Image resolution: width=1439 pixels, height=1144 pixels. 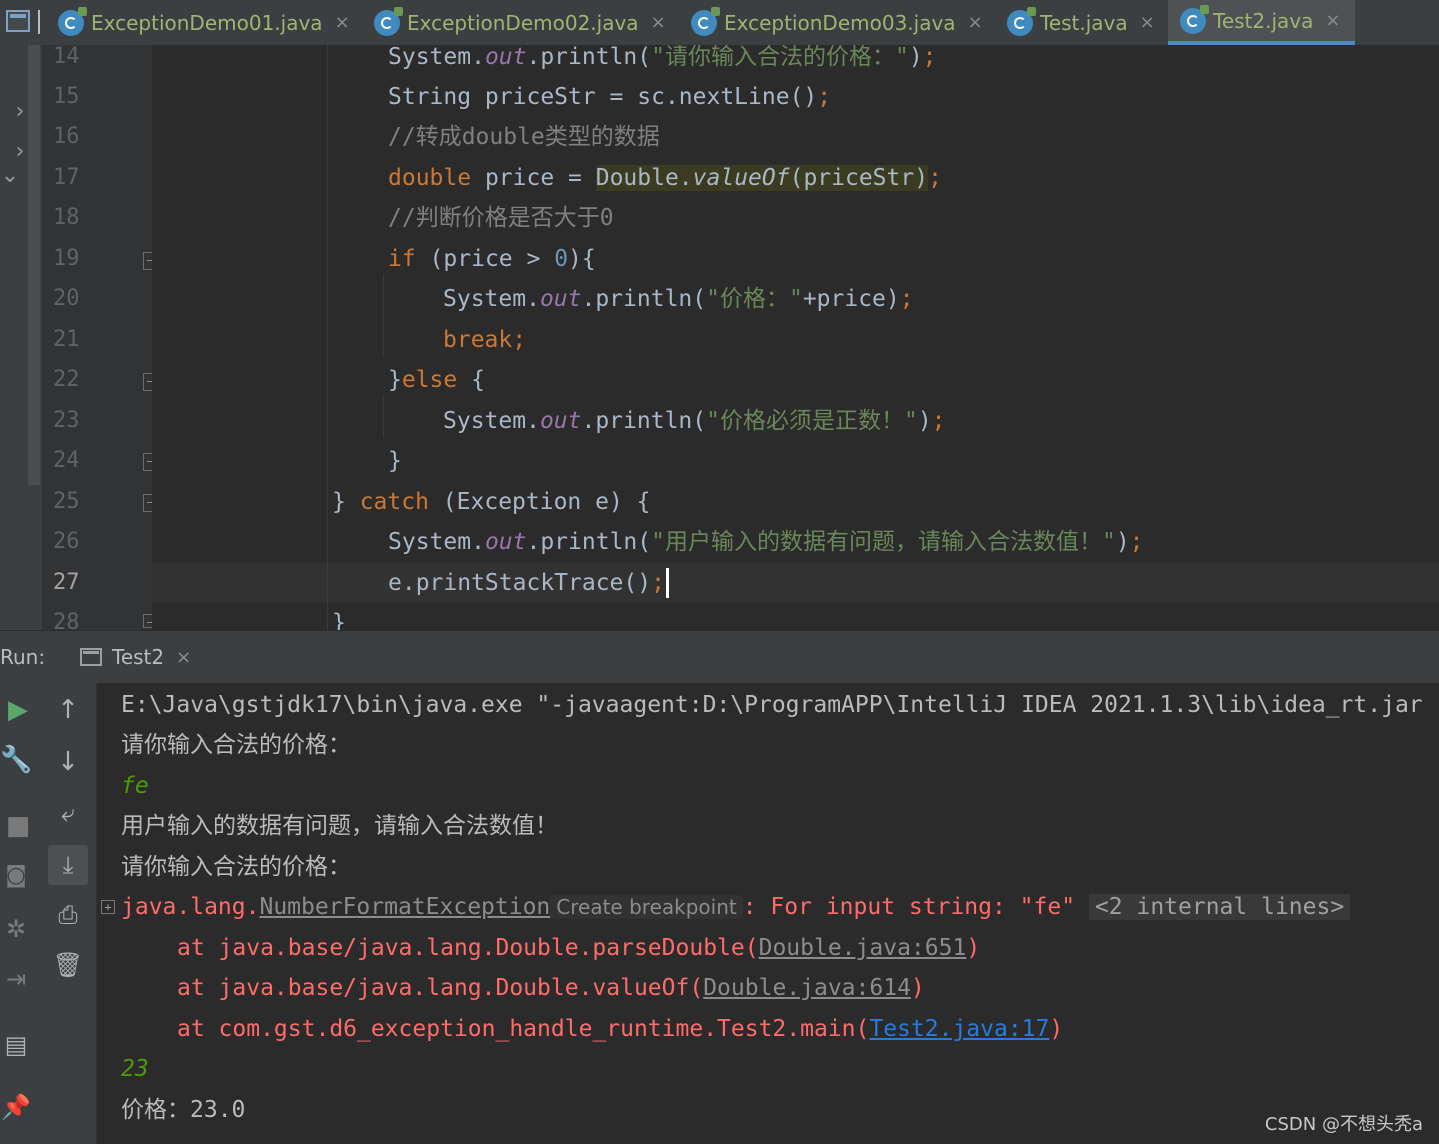 I want to click on console-user-input: fe, so click(x=135, y=786).